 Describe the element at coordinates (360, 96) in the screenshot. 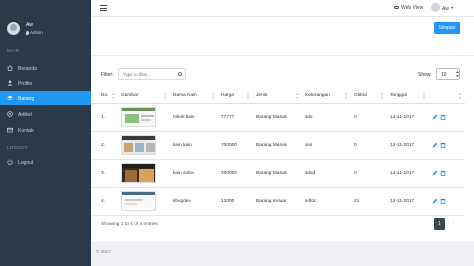

I see `header-label: Oldrid` at that location.